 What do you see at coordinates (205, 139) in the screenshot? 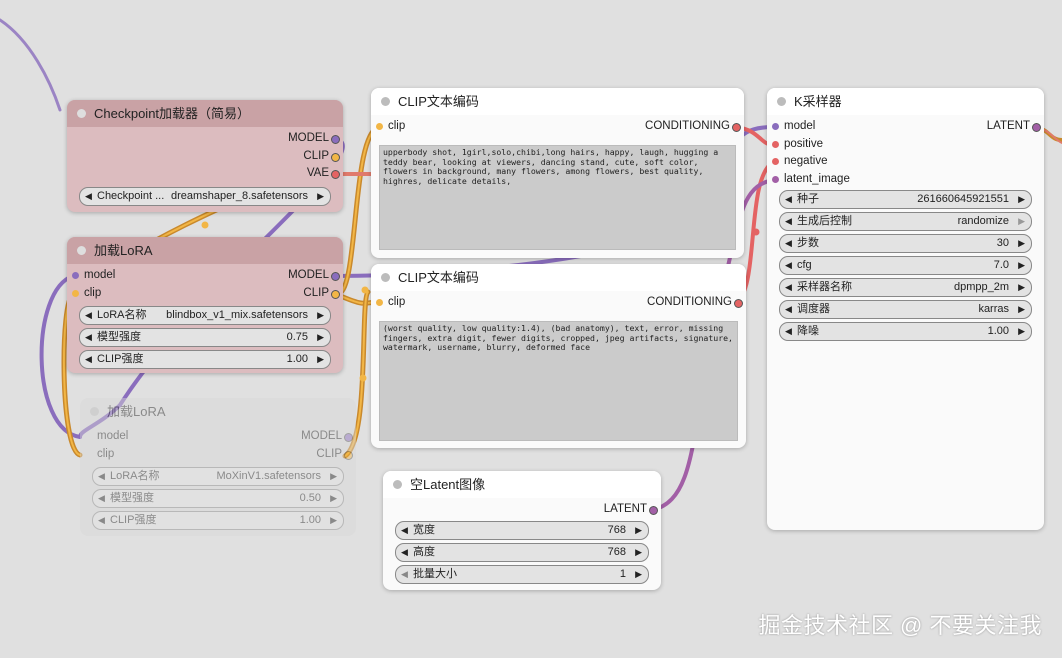
I see `output-slot-model: MODEL` at bounding box center [205, 139].